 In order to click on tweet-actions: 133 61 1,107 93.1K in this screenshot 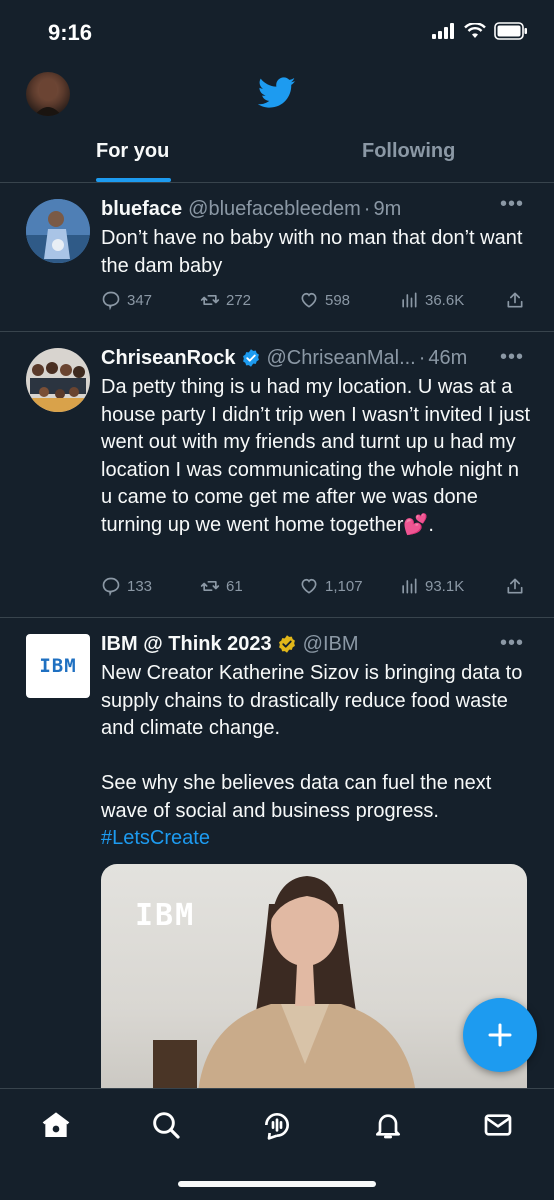, I will do `click(315, 588)`.